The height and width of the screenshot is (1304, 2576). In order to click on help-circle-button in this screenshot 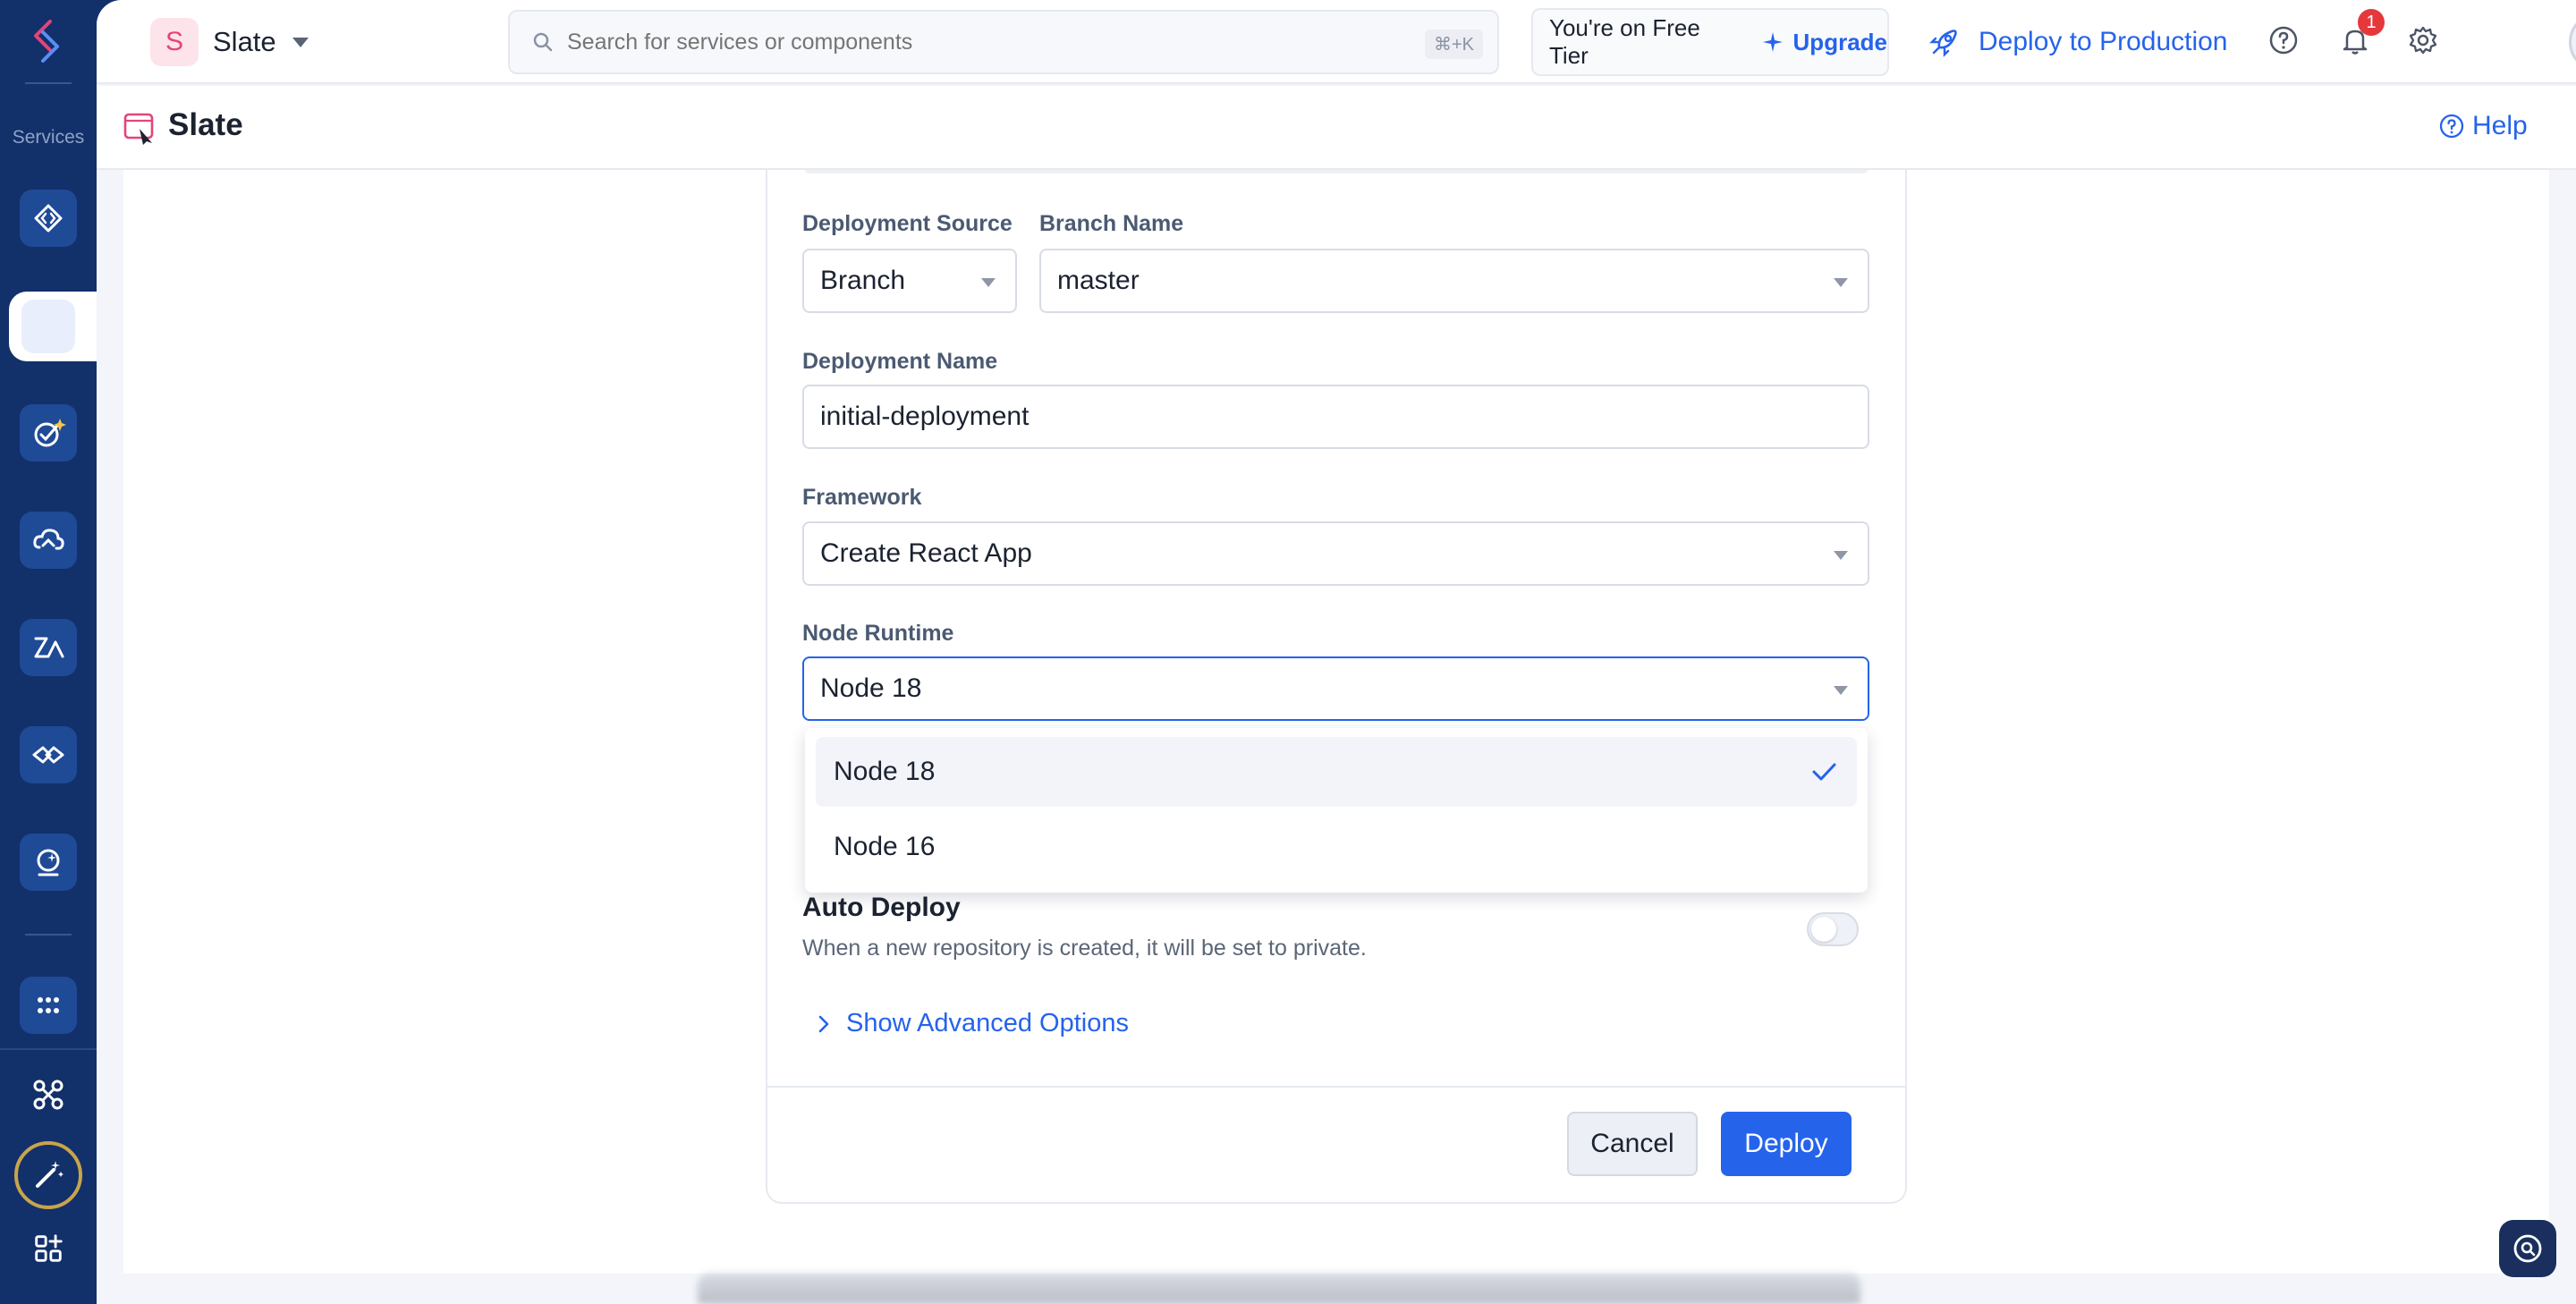, I will do `click(2283, 40)`.